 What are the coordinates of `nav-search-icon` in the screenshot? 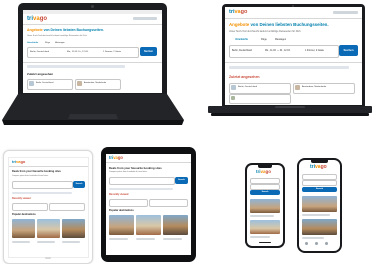 It's located at (316, 243).